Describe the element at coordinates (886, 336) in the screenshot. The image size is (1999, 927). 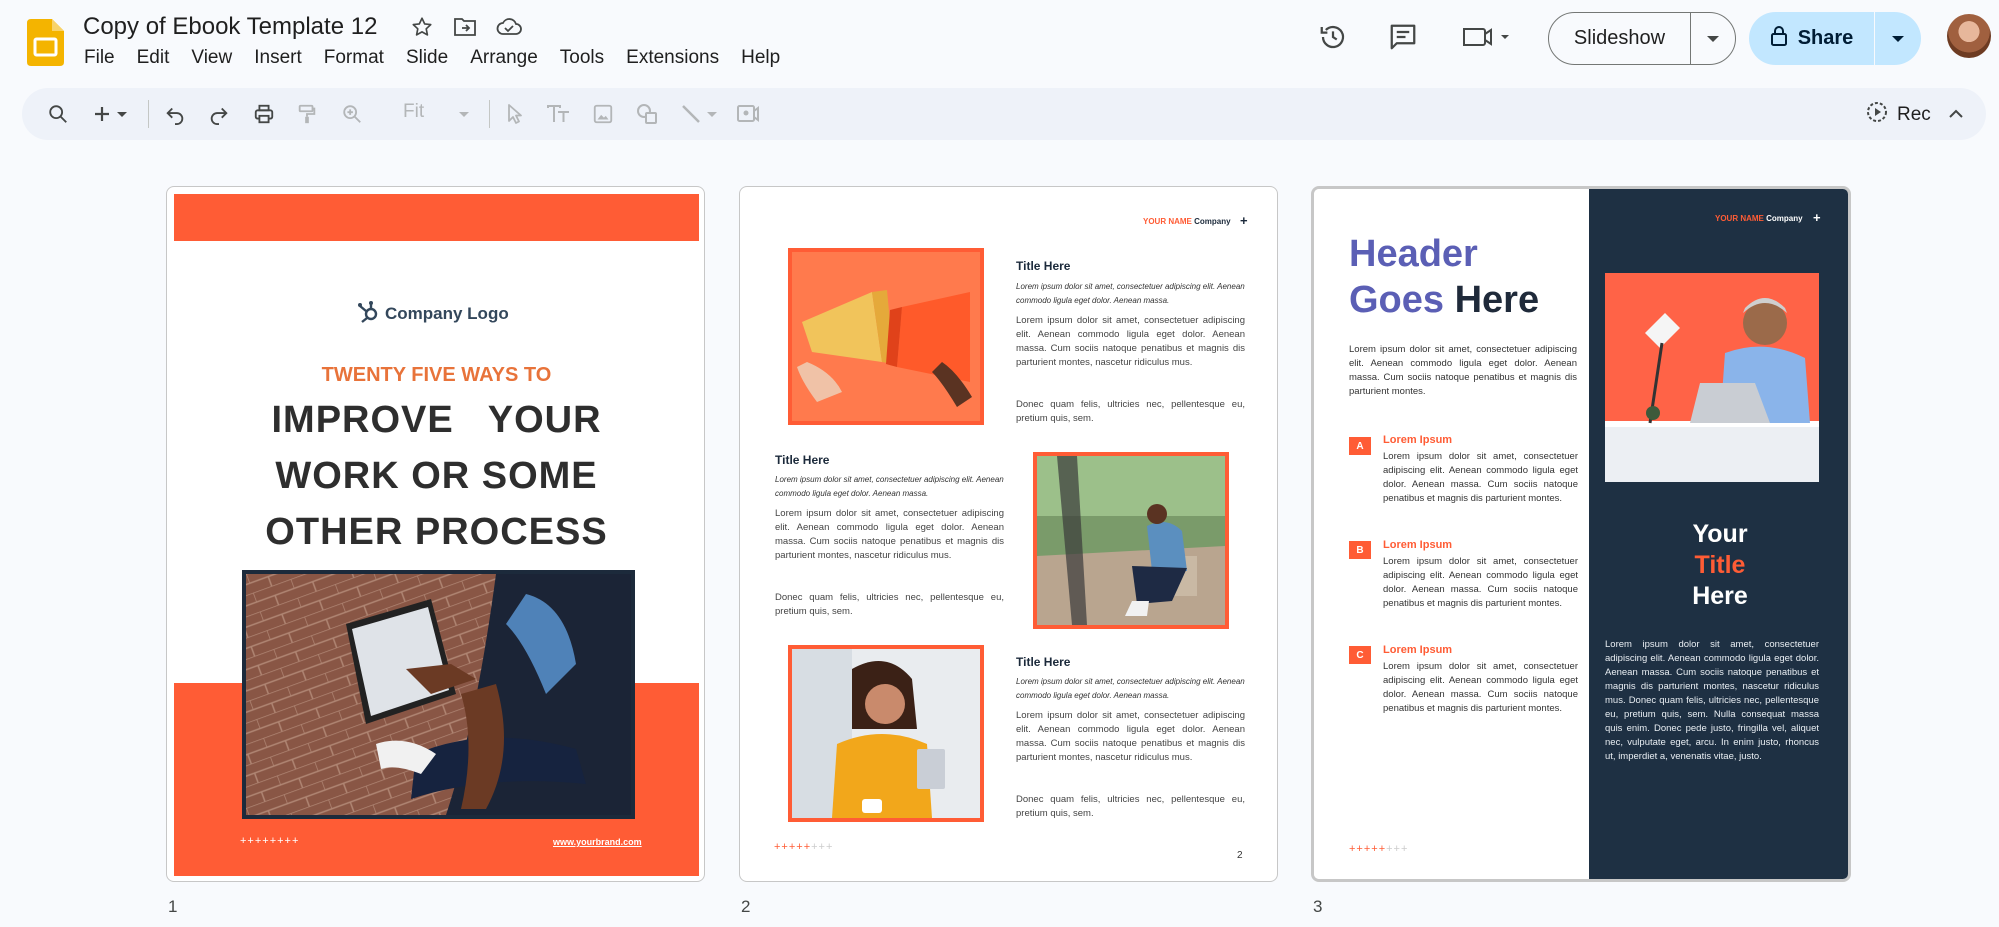
I see `megaphone-photo` at that location.